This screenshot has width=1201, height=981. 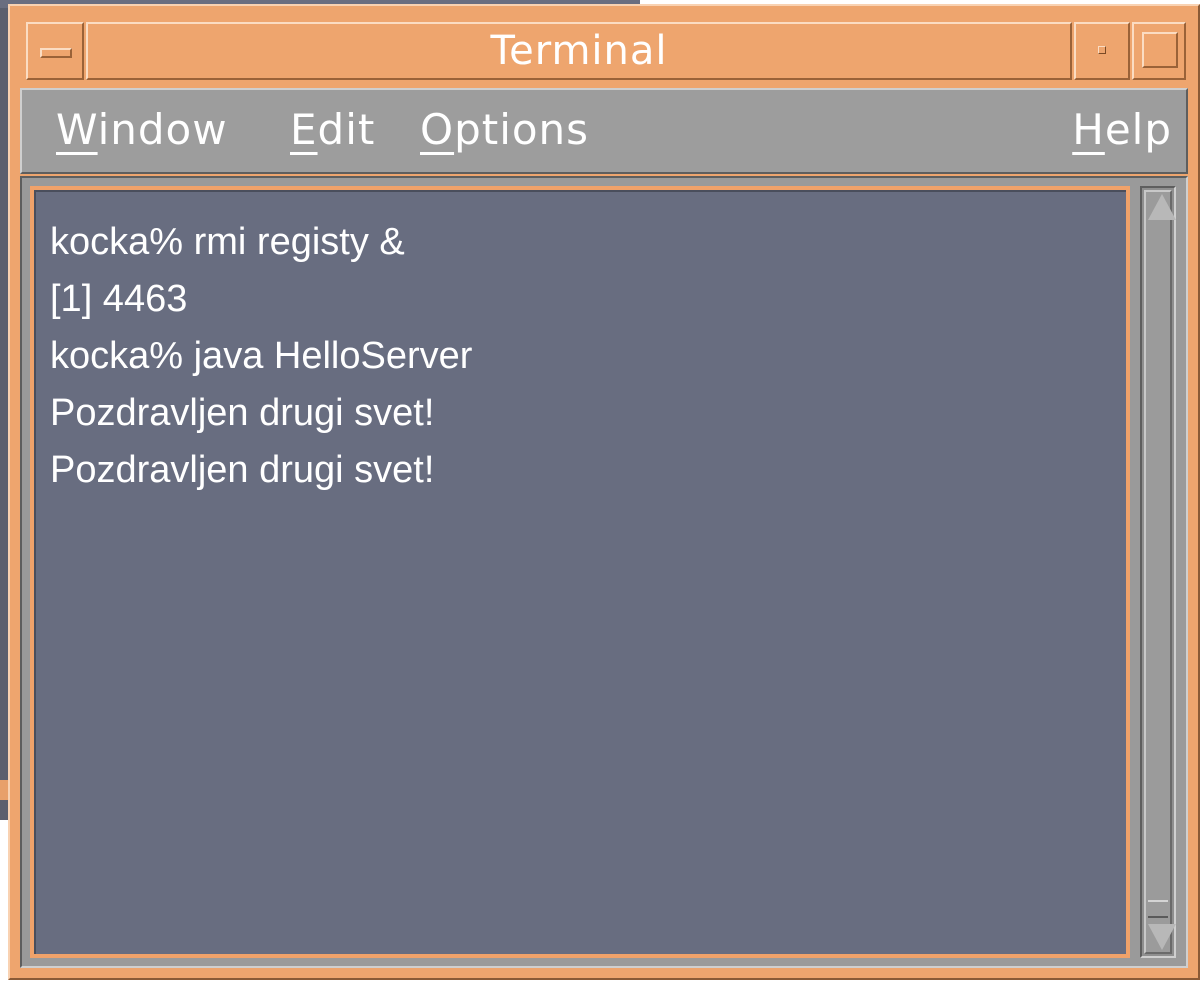 I want to click on menu-window-label: indow, so click(x=162, y=129).